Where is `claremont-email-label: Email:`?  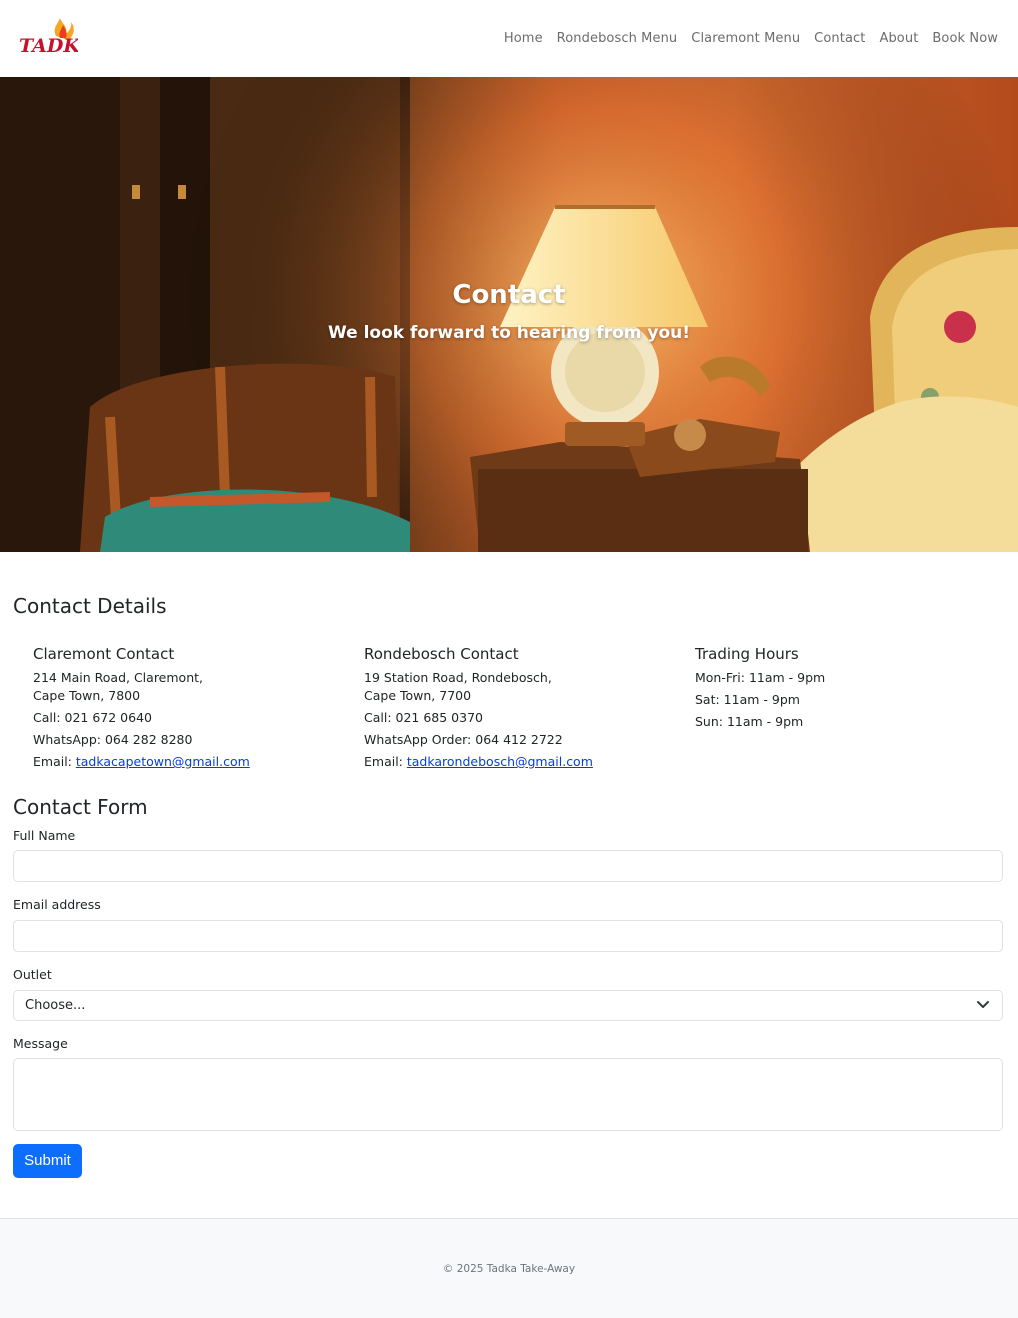
claremont-email-label: Email: is located at coordinates (54, 761).